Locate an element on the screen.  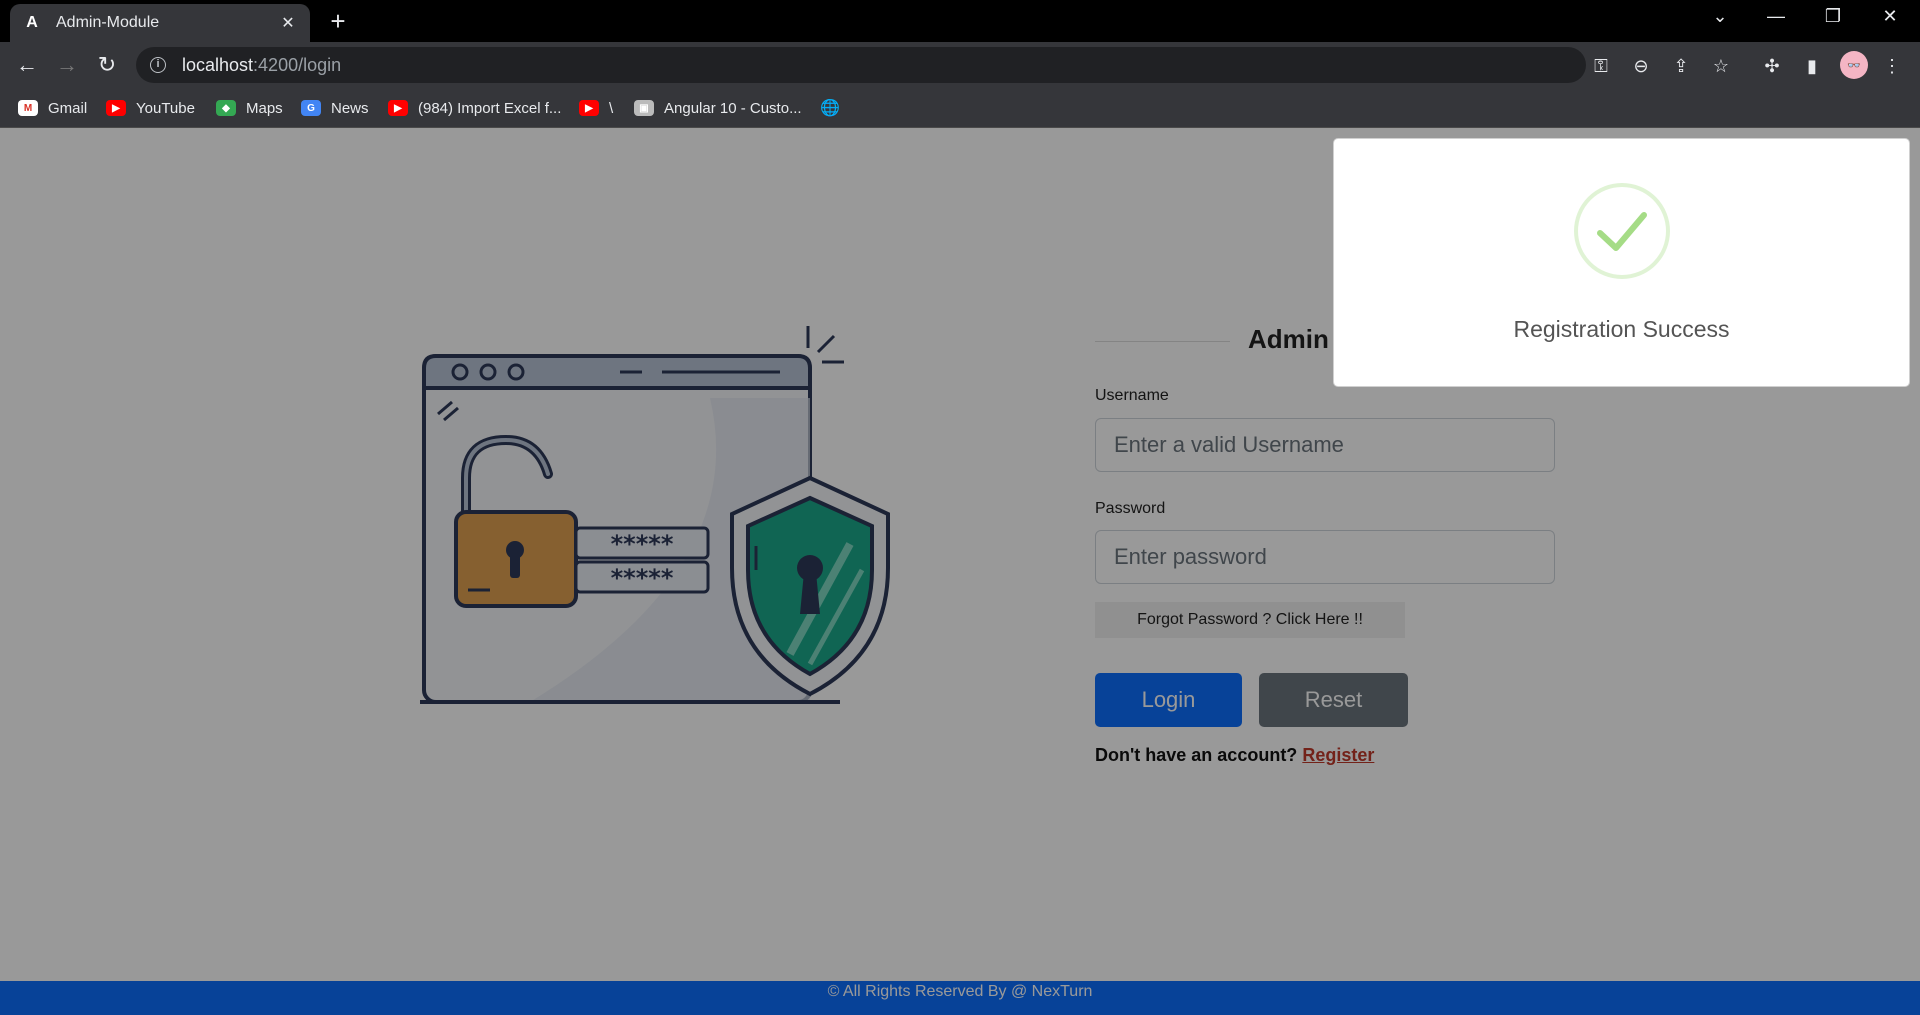
angular-icon: A is located at coordinates (32, 22).